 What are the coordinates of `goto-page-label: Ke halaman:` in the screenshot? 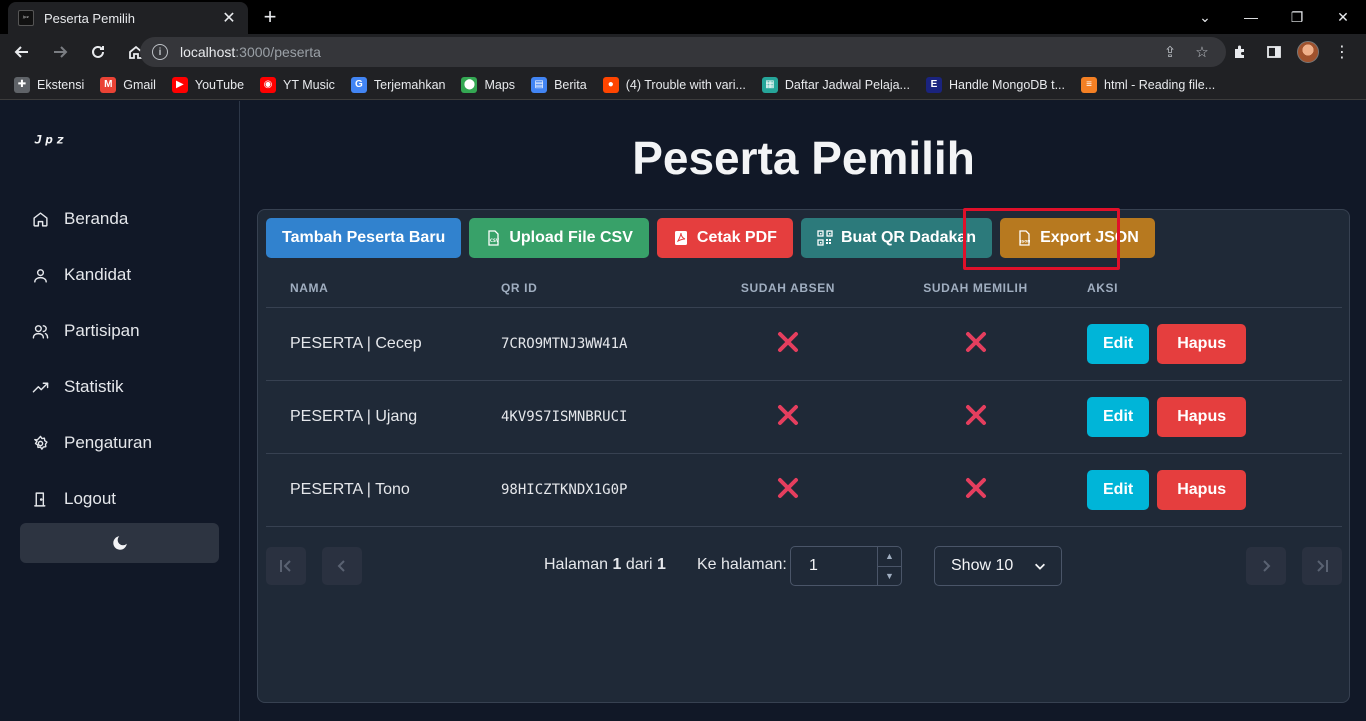 It's located at (742, 564).